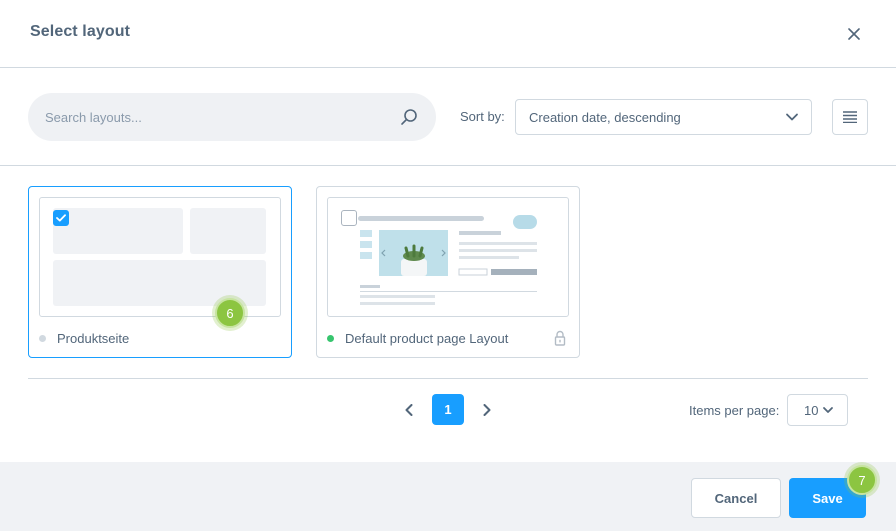 This screenshot has height=531, width=896. I want to click on layout-card-produktseite: Produktseite, so click(160, 272).